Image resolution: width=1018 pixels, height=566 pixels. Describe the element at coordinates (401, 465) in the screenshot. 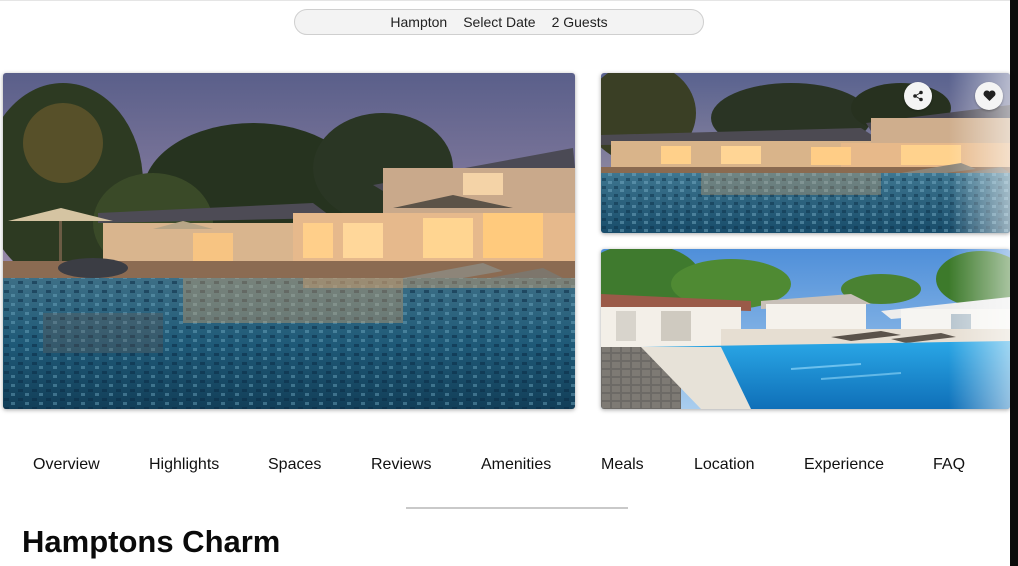

I see `tab-reviews: Reviews` at that location.